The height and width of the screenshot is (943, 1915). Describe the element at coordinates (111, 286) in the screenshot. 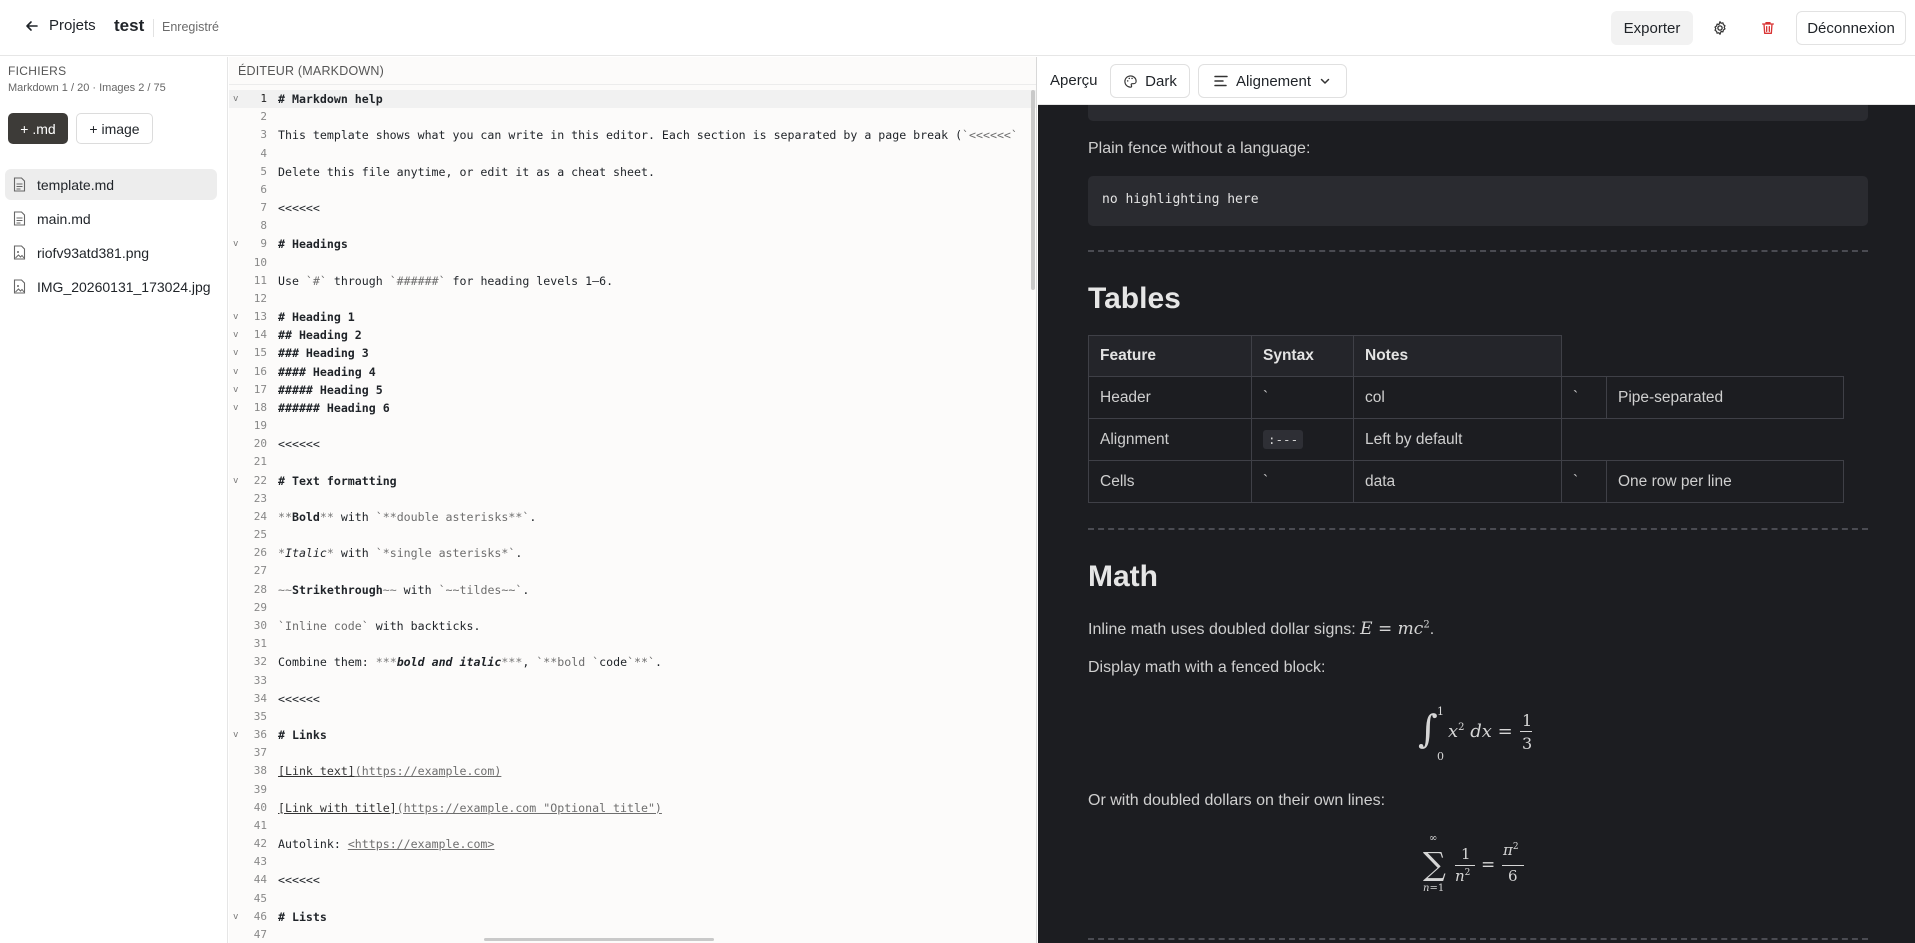

I see `file-item-jpg: IMG_20260131_173024.jpg` at that location.